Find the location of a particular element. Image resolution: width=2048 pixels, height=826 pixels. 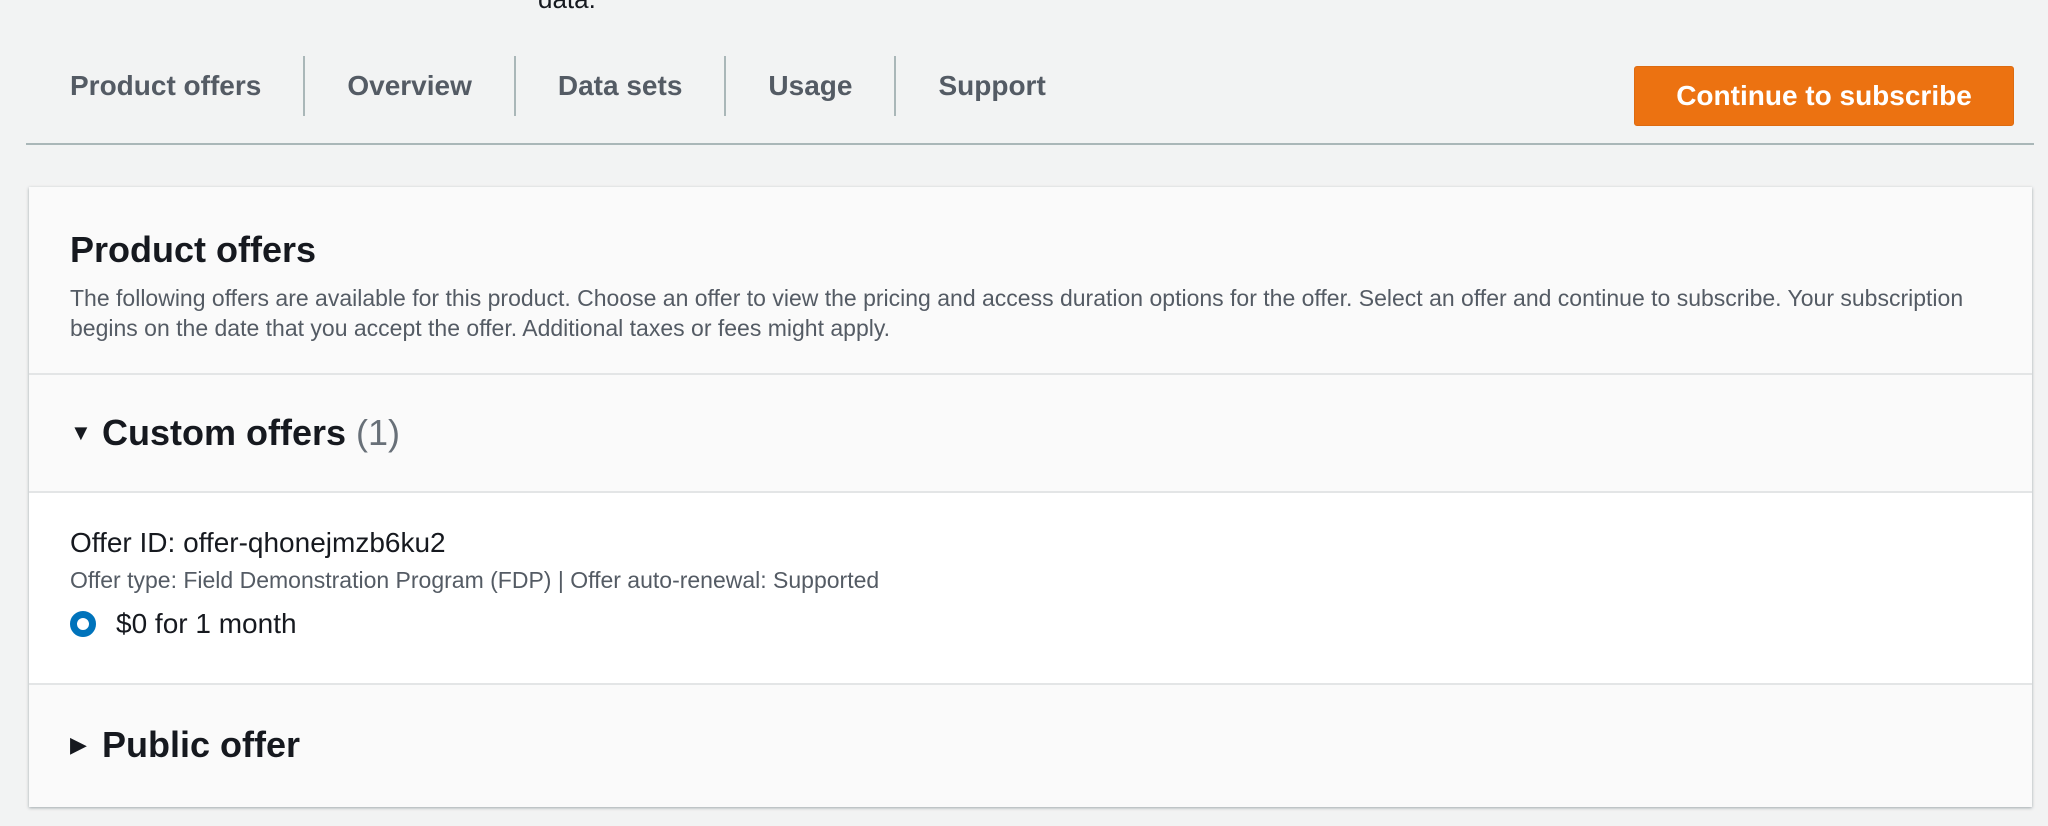

public-offer-toggle: ▶ Public offer is located at coordinates (1030, 745).